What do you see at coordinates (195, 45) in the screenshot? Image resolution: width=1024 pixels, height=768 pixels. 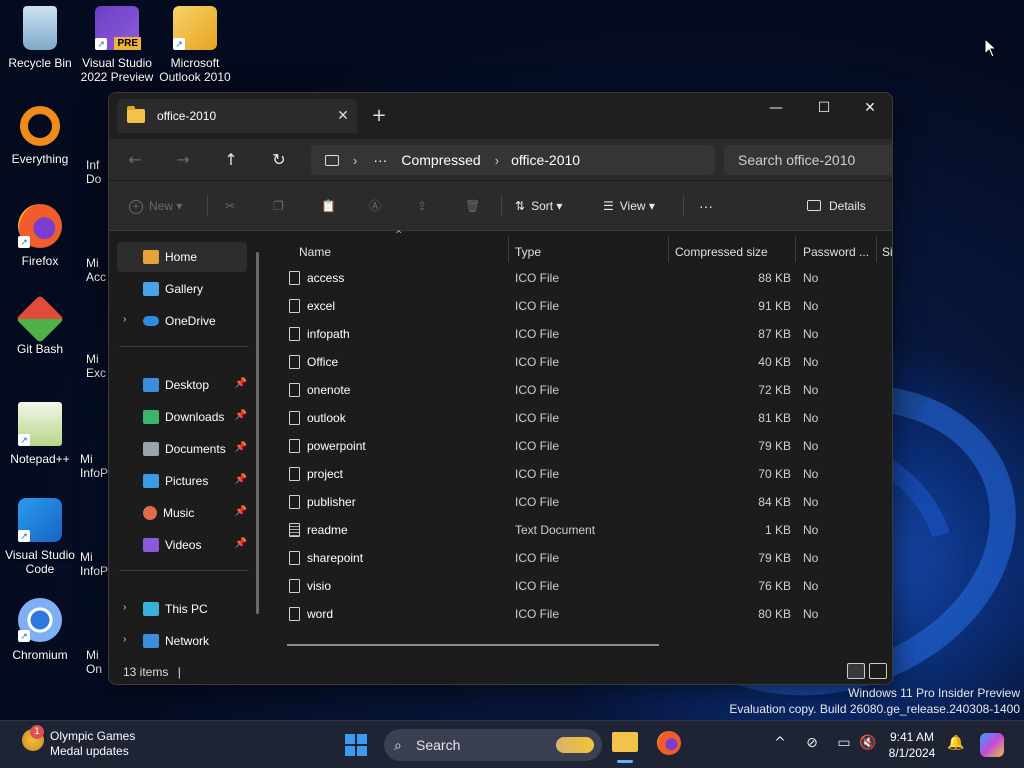 I see `desktop-icon-outlook-2010: ↗ Microsoft Outlook 2010` at bounding box center [195, 45].